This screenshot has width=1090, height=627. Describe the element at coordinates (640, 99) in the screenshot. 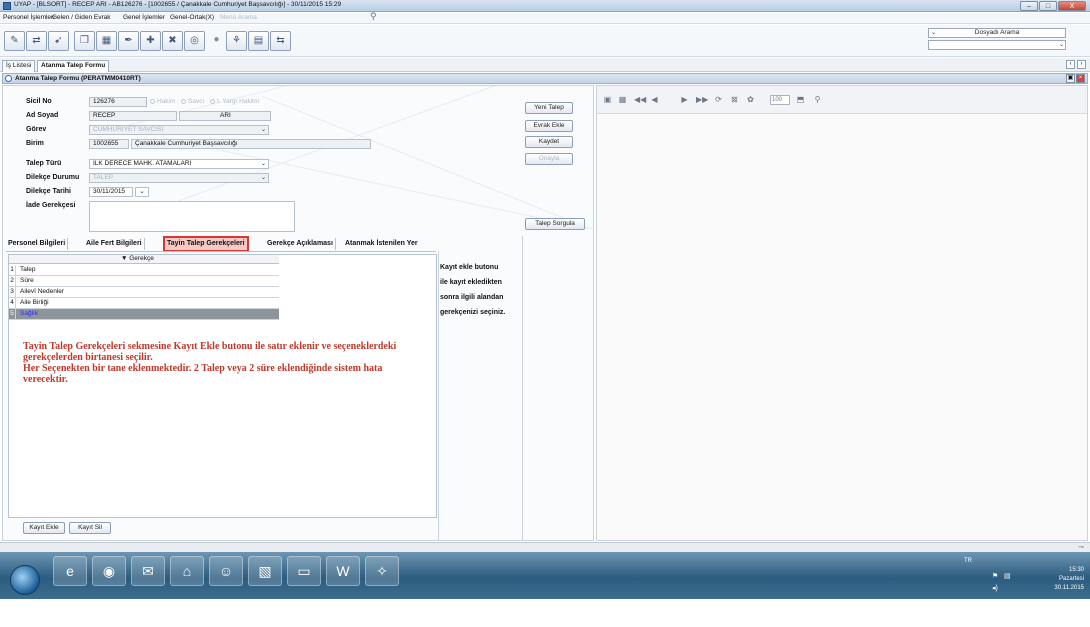

I see `first-page-icon: ◀◀` at that location.